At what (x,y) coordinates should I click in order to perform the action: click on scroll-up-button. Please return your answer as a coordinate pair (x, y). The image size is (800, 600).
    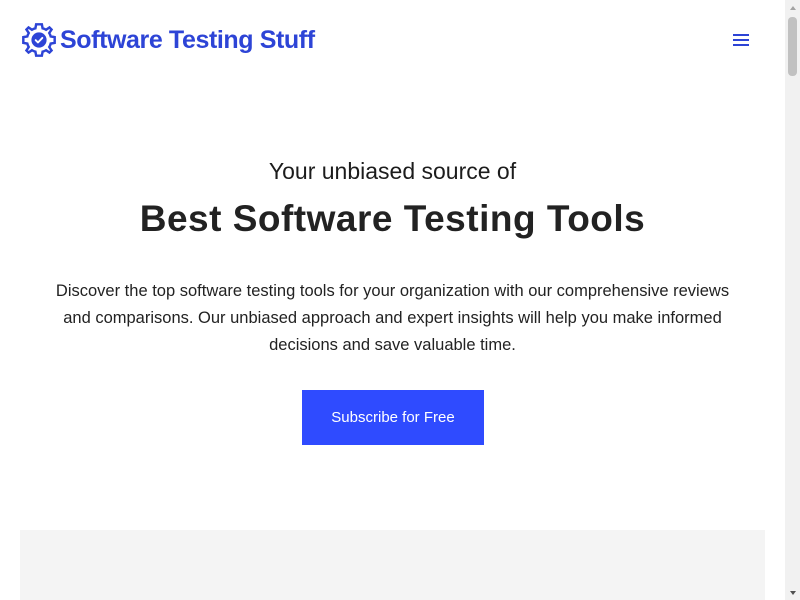
    Looking at the image, I should click on (792, 7).